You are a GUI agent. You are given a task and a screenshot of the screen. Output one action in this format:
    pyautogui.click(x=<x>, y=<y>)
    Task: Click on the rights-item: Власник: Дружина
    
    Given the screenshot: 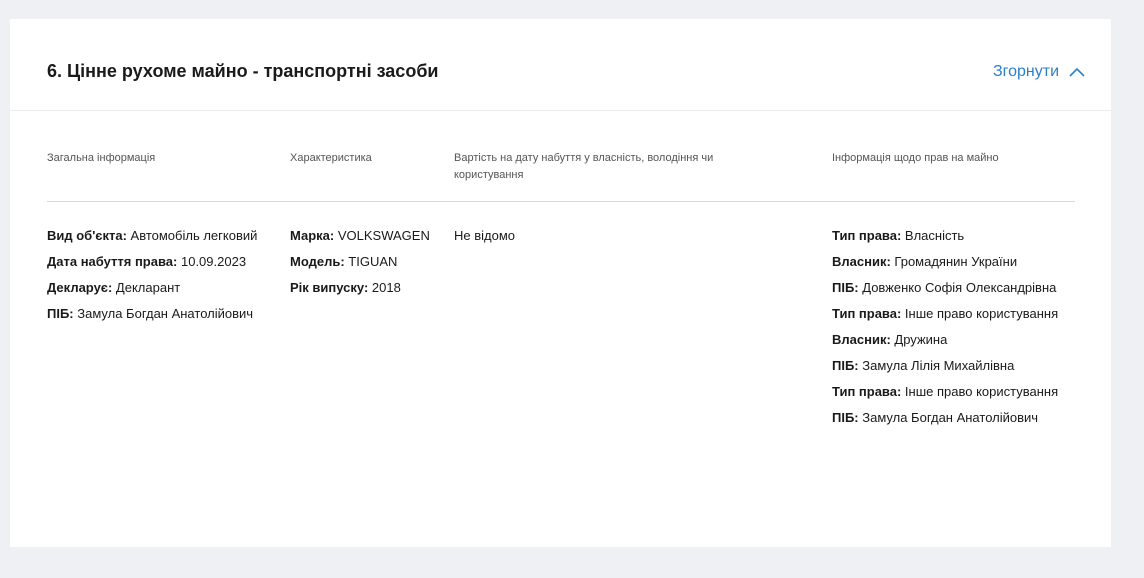 What is the action you would take?
    pyautogui.click(x=890, y=339)
    